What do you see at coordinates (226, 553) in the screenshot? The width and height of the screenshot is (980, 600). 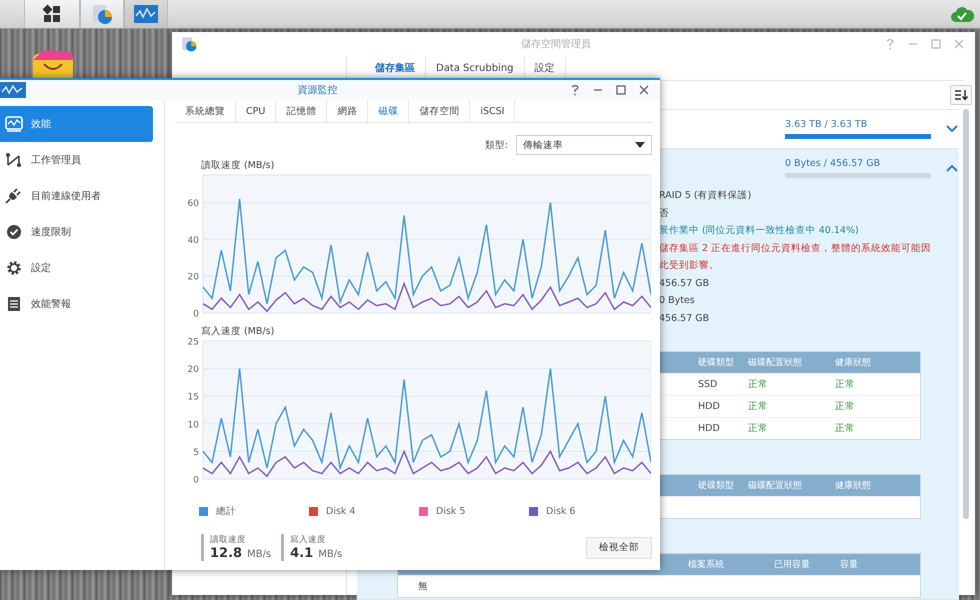 I see `stat-value: 12.8` at bounding box center [226, 553].